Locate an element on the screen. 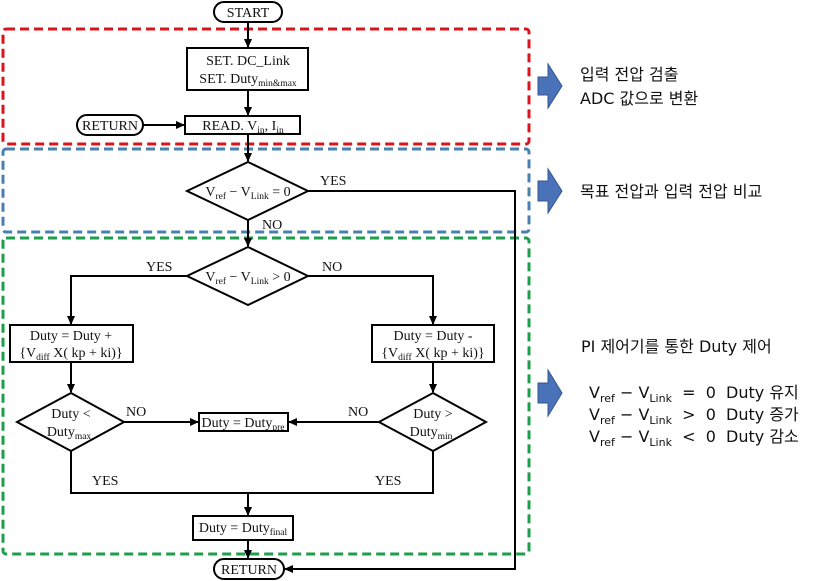 The width and height of the screenshot is (840, 581). tail: = 0 is located at coordinates (280, 192).